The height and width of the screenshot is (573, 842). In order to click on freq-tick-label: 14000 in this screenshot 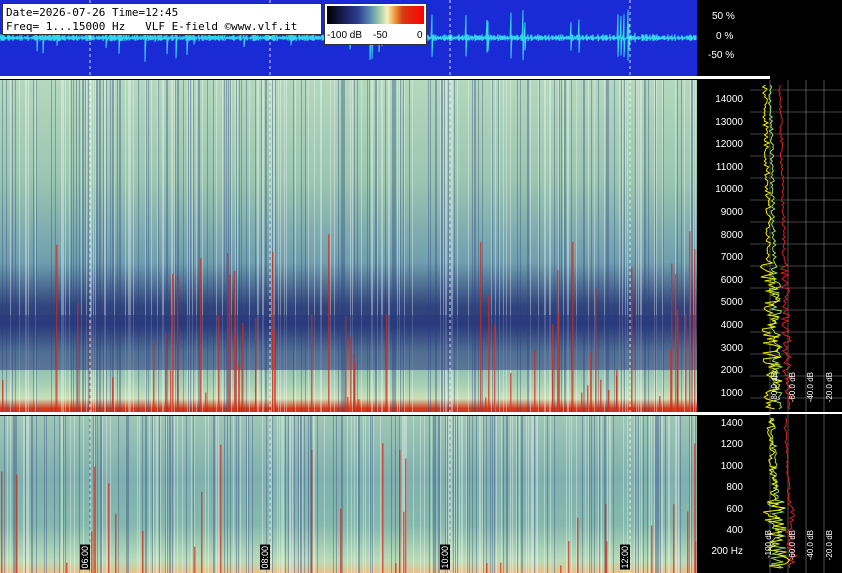, I will do `click(729, 99)`.